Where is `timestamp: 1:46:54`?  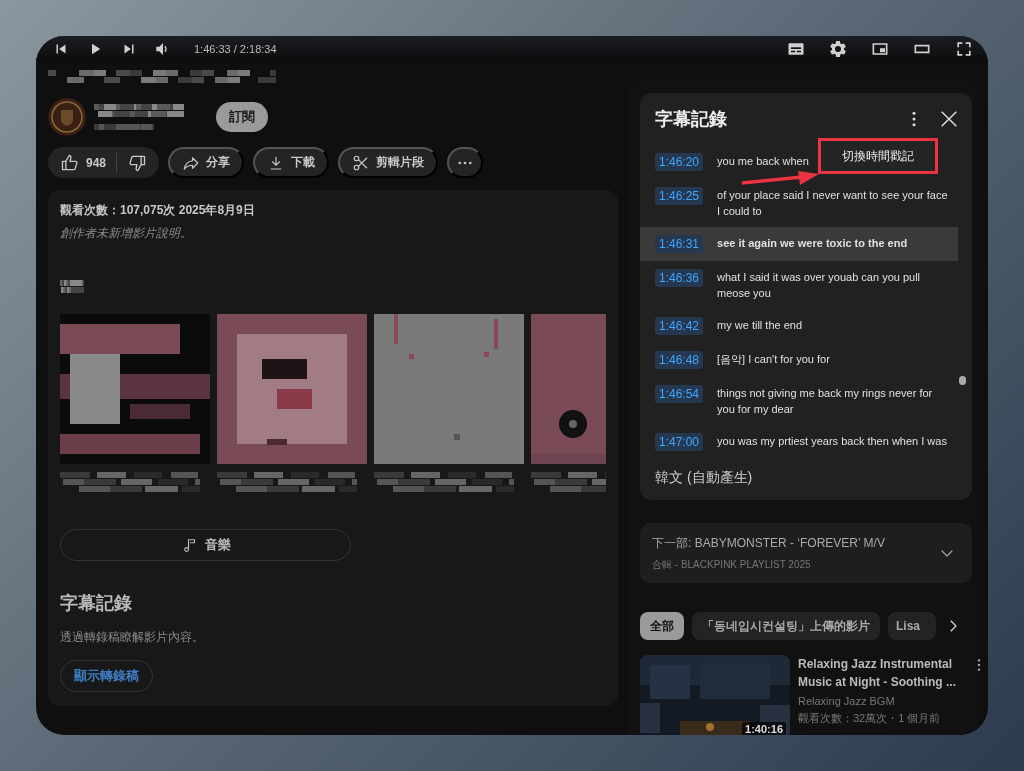
timestamp: 1:46:54 is located at coordinates (679, 394).